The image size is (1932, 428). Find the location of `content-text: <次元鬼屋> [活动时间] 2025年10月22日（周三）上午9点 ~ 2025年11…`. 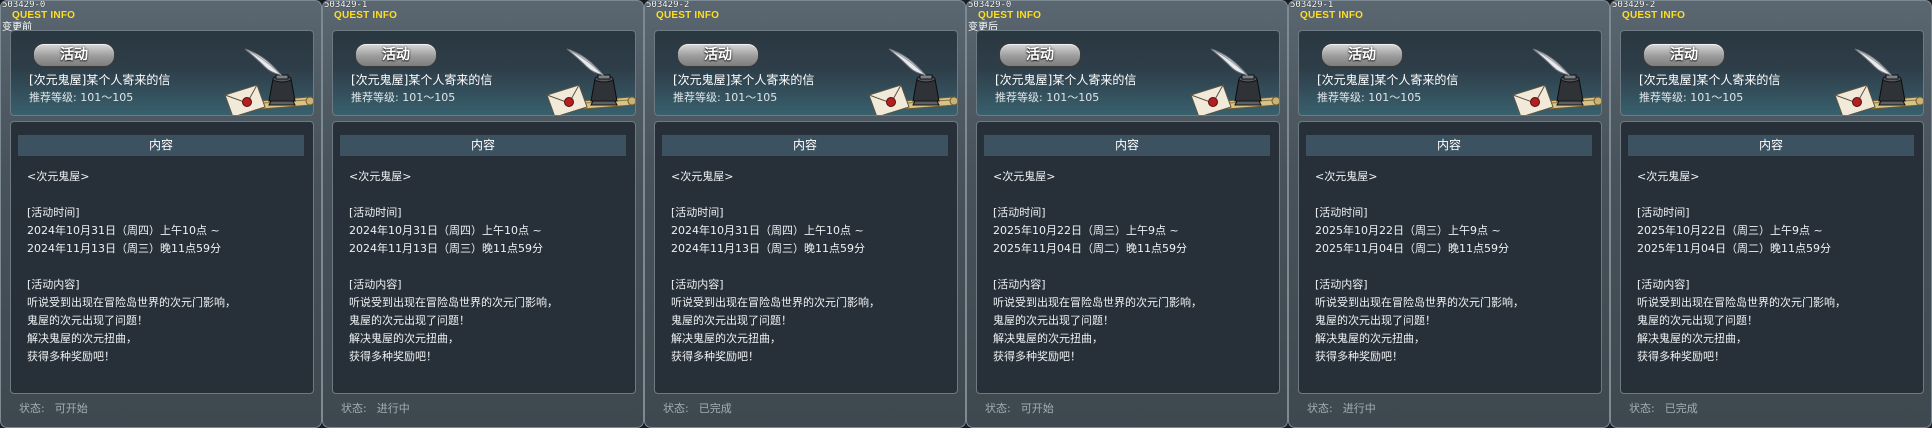

content-text: <次元鬼屋> [活动时间] 2025年10月22日（周三）上午9点 ~ 2025年11… is located at coordinates (1097, 267).